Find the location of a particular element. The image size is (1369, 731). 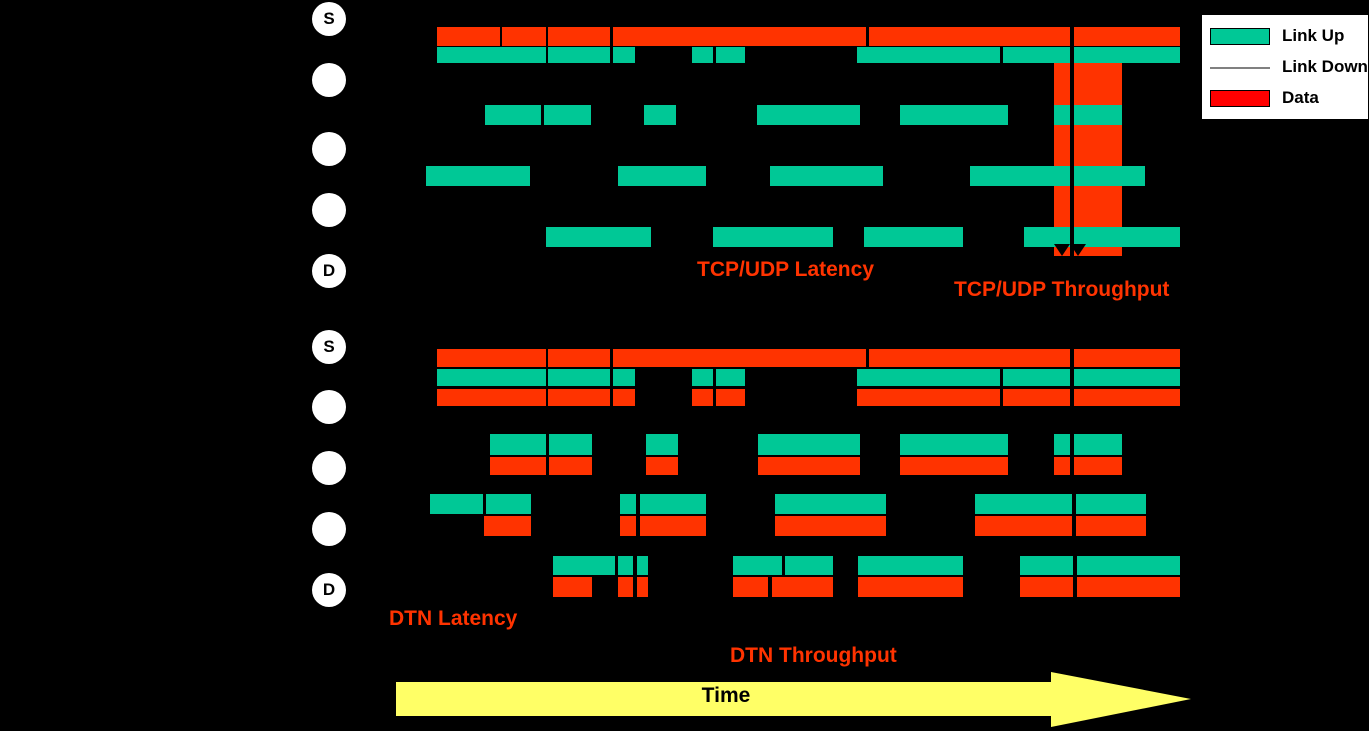

link-up-swatch-icon is located at coordinates (1240, 36).